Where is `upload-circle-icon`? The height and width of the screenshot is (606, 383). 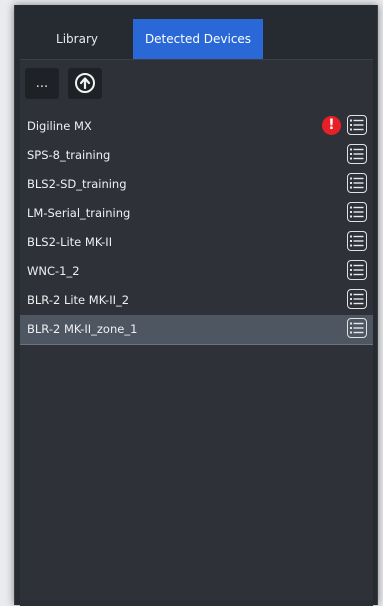
upload-circle-icon is located at coordinates (85, 83).